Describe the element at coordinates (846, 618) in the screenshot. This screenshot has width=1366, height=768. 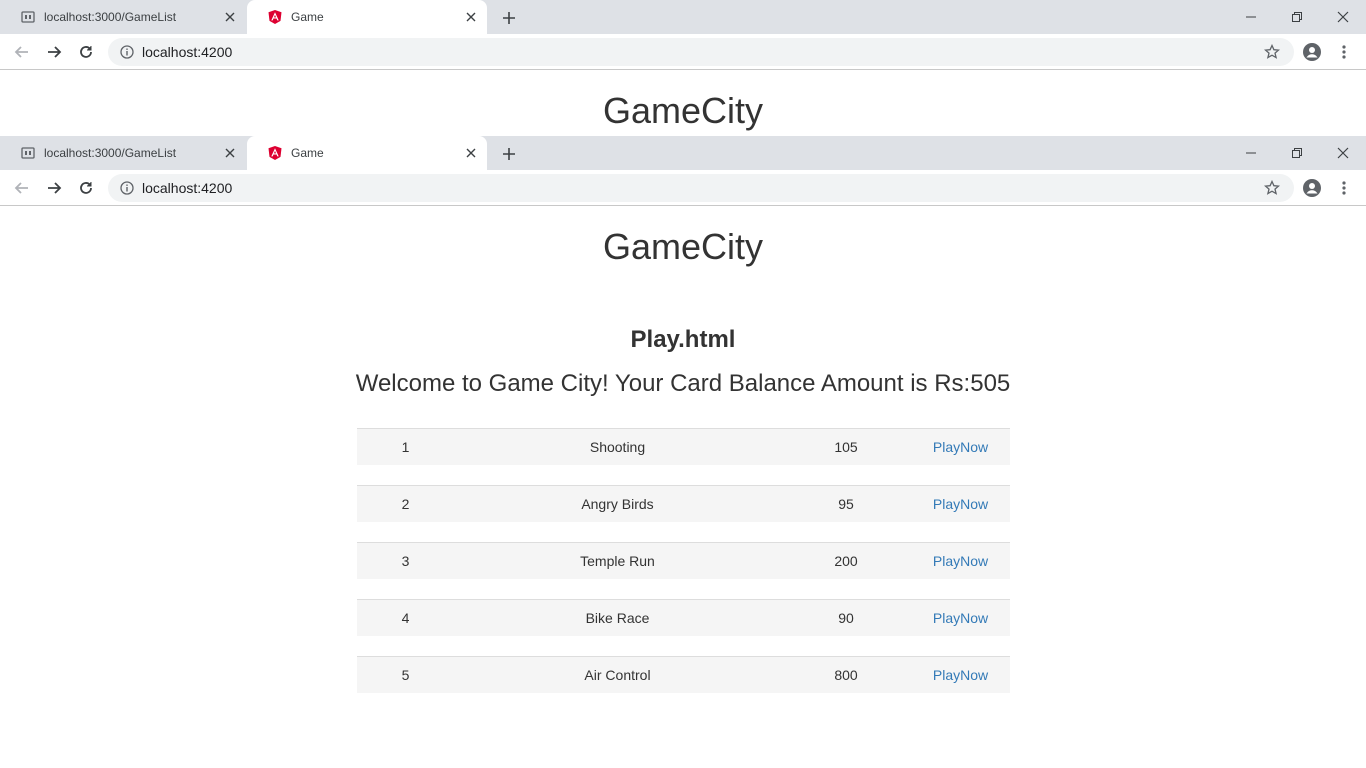
I see `game-price: 90` at that location.